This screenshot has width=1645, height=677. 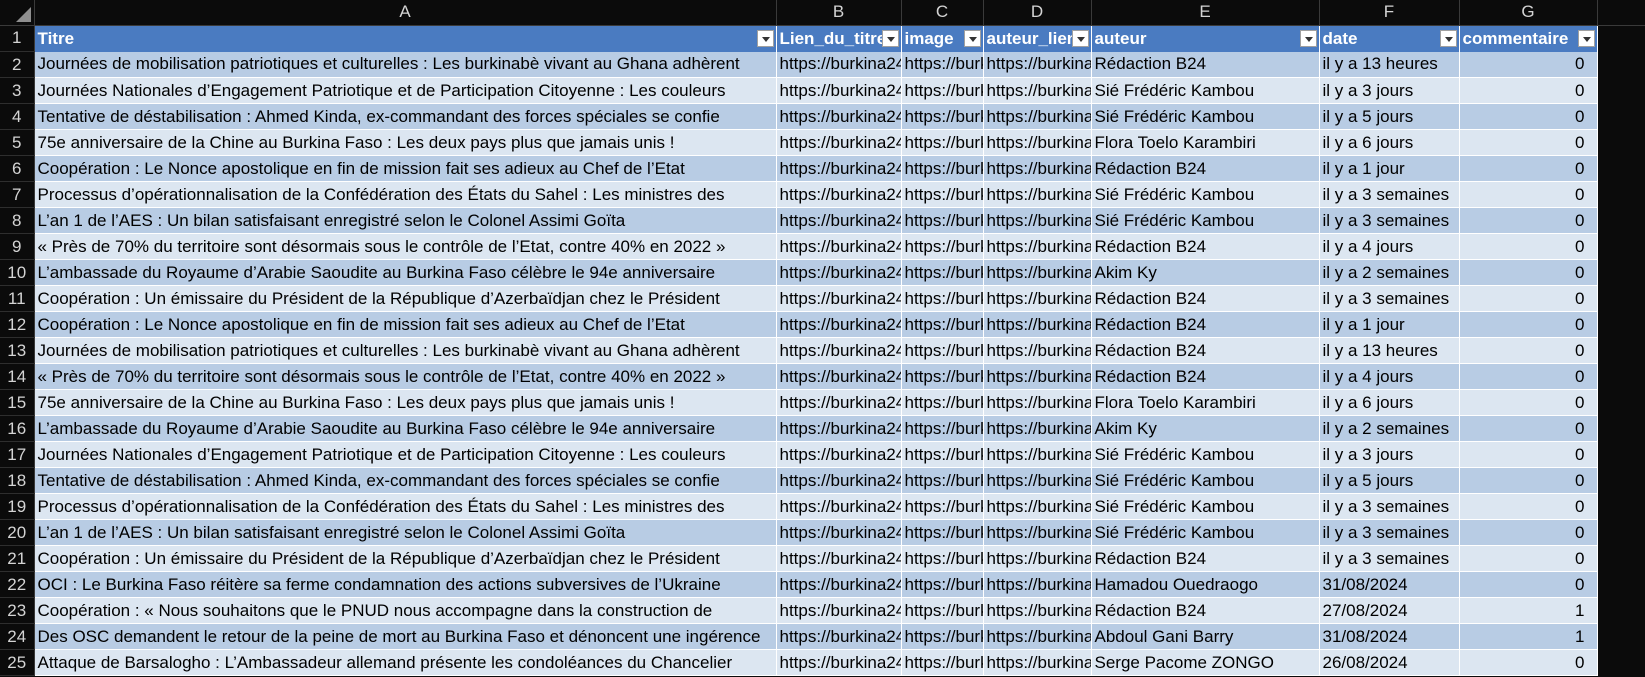 What do you see at coordinates (1389, 584) in the screenshot?
I see `cell-f: 31/08/2024` at bounding box center [1389, 584].